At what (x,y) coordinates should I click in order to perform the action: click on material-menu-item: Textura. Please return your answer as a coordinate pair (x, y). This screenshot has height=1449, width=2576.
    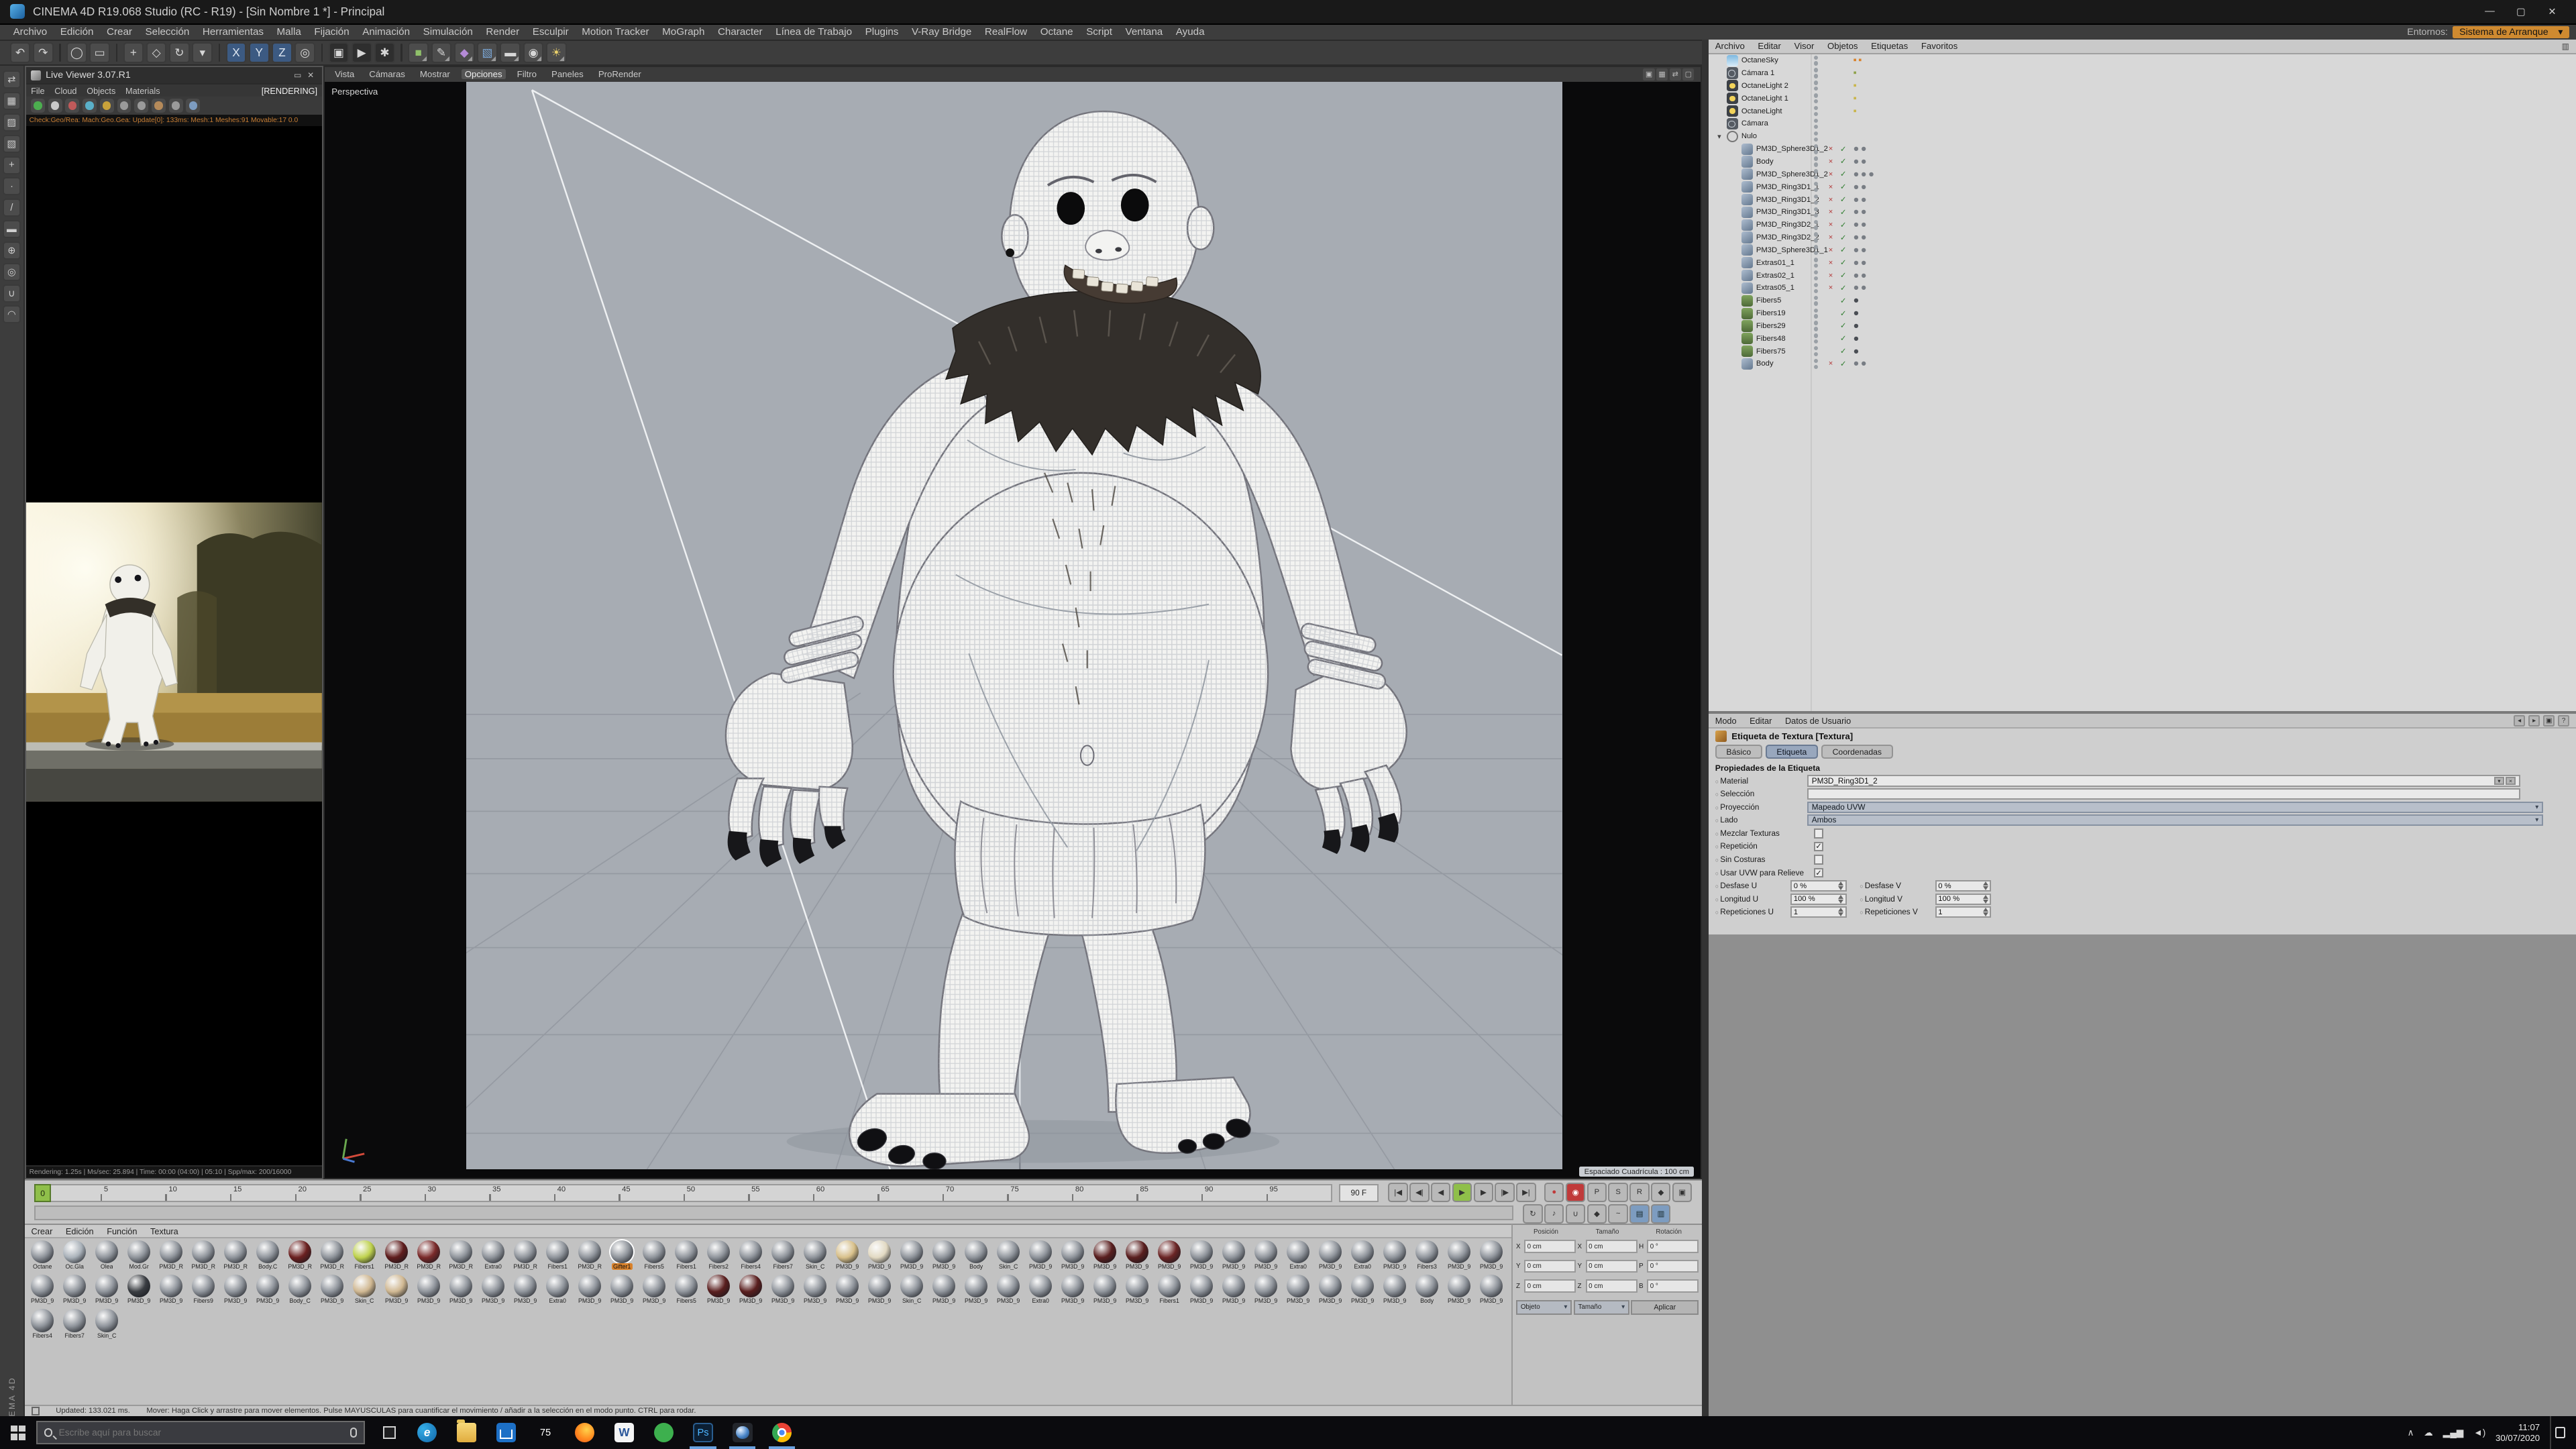
    Looking at the image, I should click on (164, 1231).